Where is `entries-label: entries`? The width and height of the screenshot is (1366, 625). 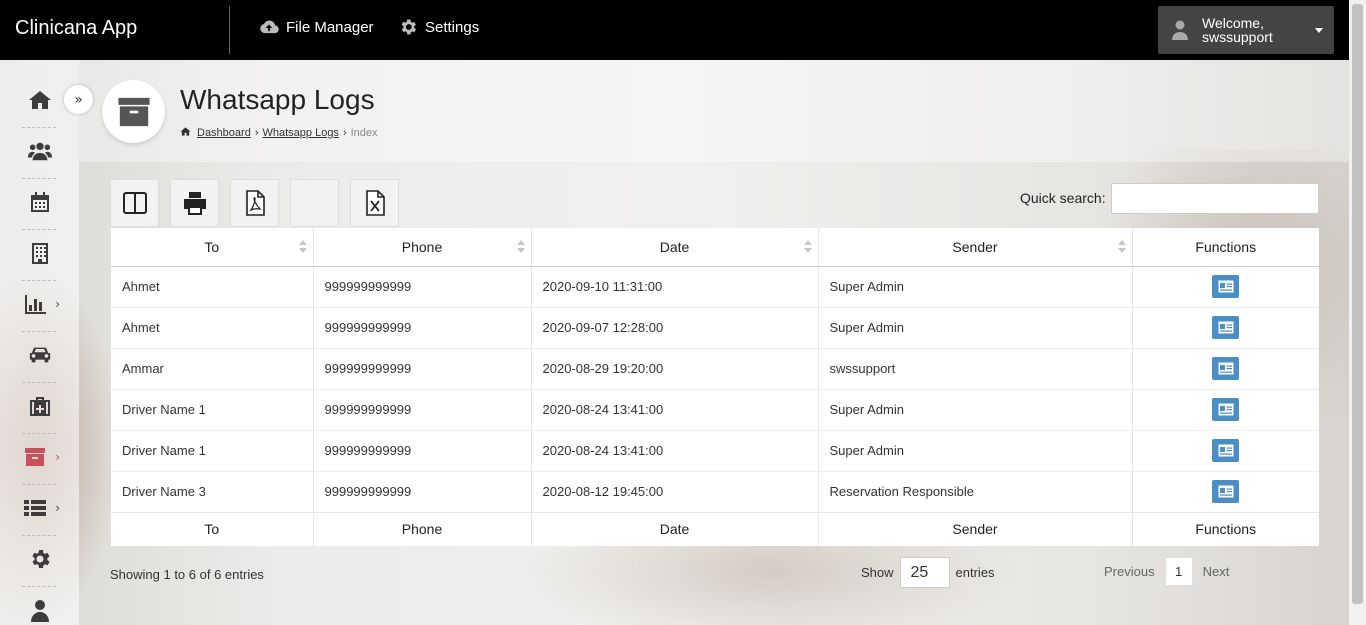 entries-label: entries is located at coordinates (975, 572).